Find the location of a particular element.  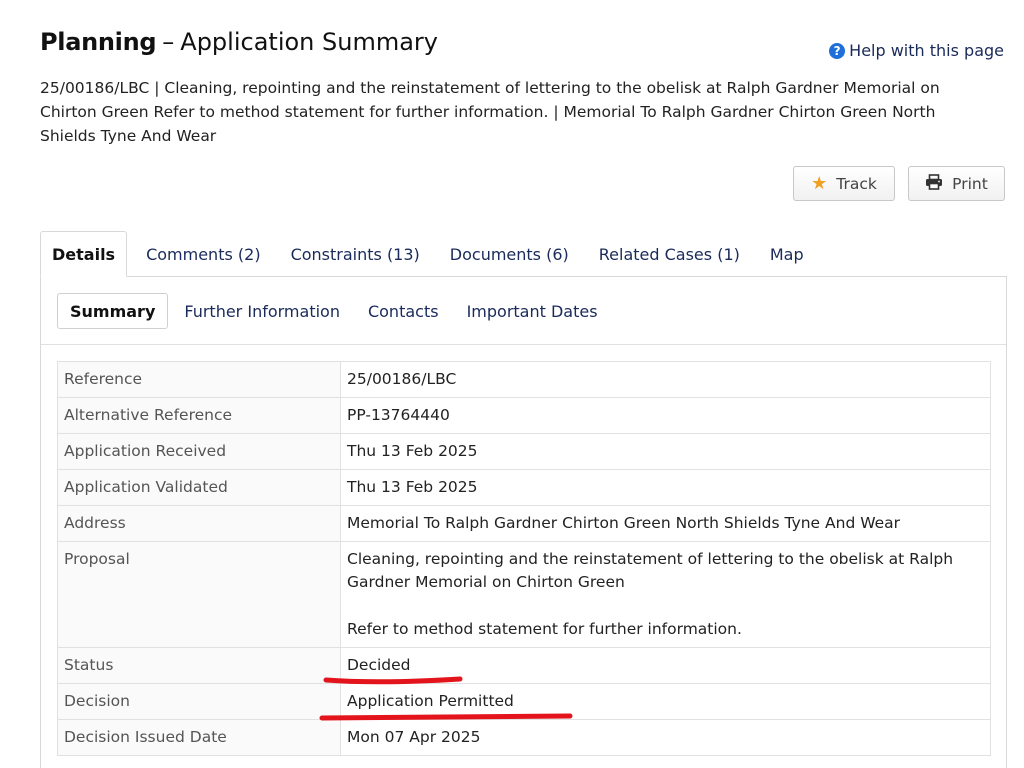

table-row: Decision Issued Date Mon 07 Apr 2025 is located at coordinates (524, 737).